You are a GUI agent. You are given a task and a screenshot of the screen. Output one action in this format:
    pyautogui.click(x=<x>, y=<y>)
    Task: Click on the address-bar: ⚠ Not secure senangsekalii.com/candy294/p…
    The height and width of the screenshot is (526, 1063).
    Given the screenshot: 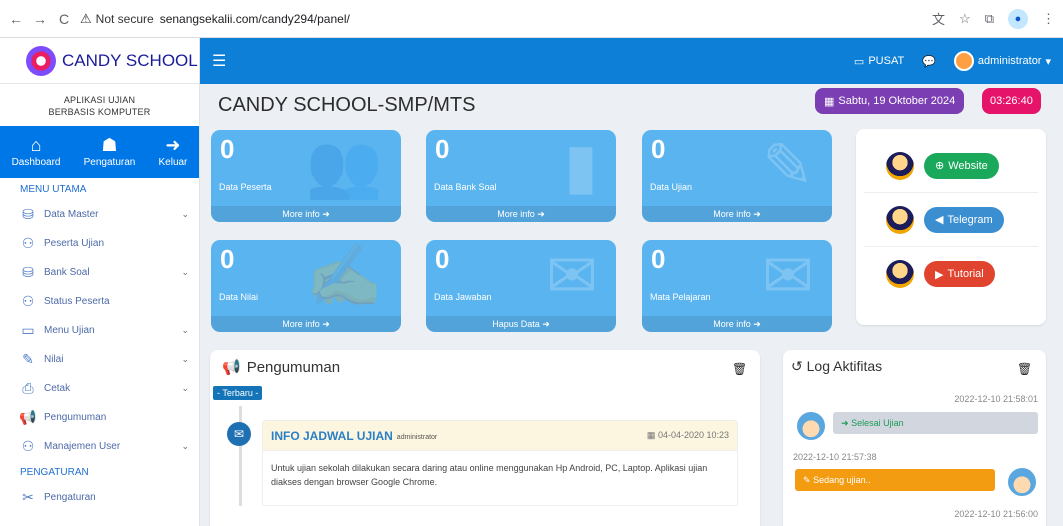 What is the action you would take?
    pyautogui.click(x=502, y=19)
    